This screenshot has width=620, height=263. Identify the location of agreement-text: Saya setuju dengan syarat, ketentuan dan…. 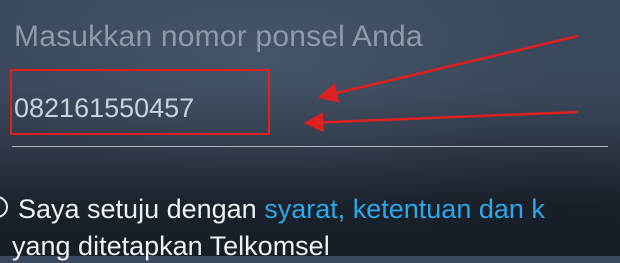
(281, 209).